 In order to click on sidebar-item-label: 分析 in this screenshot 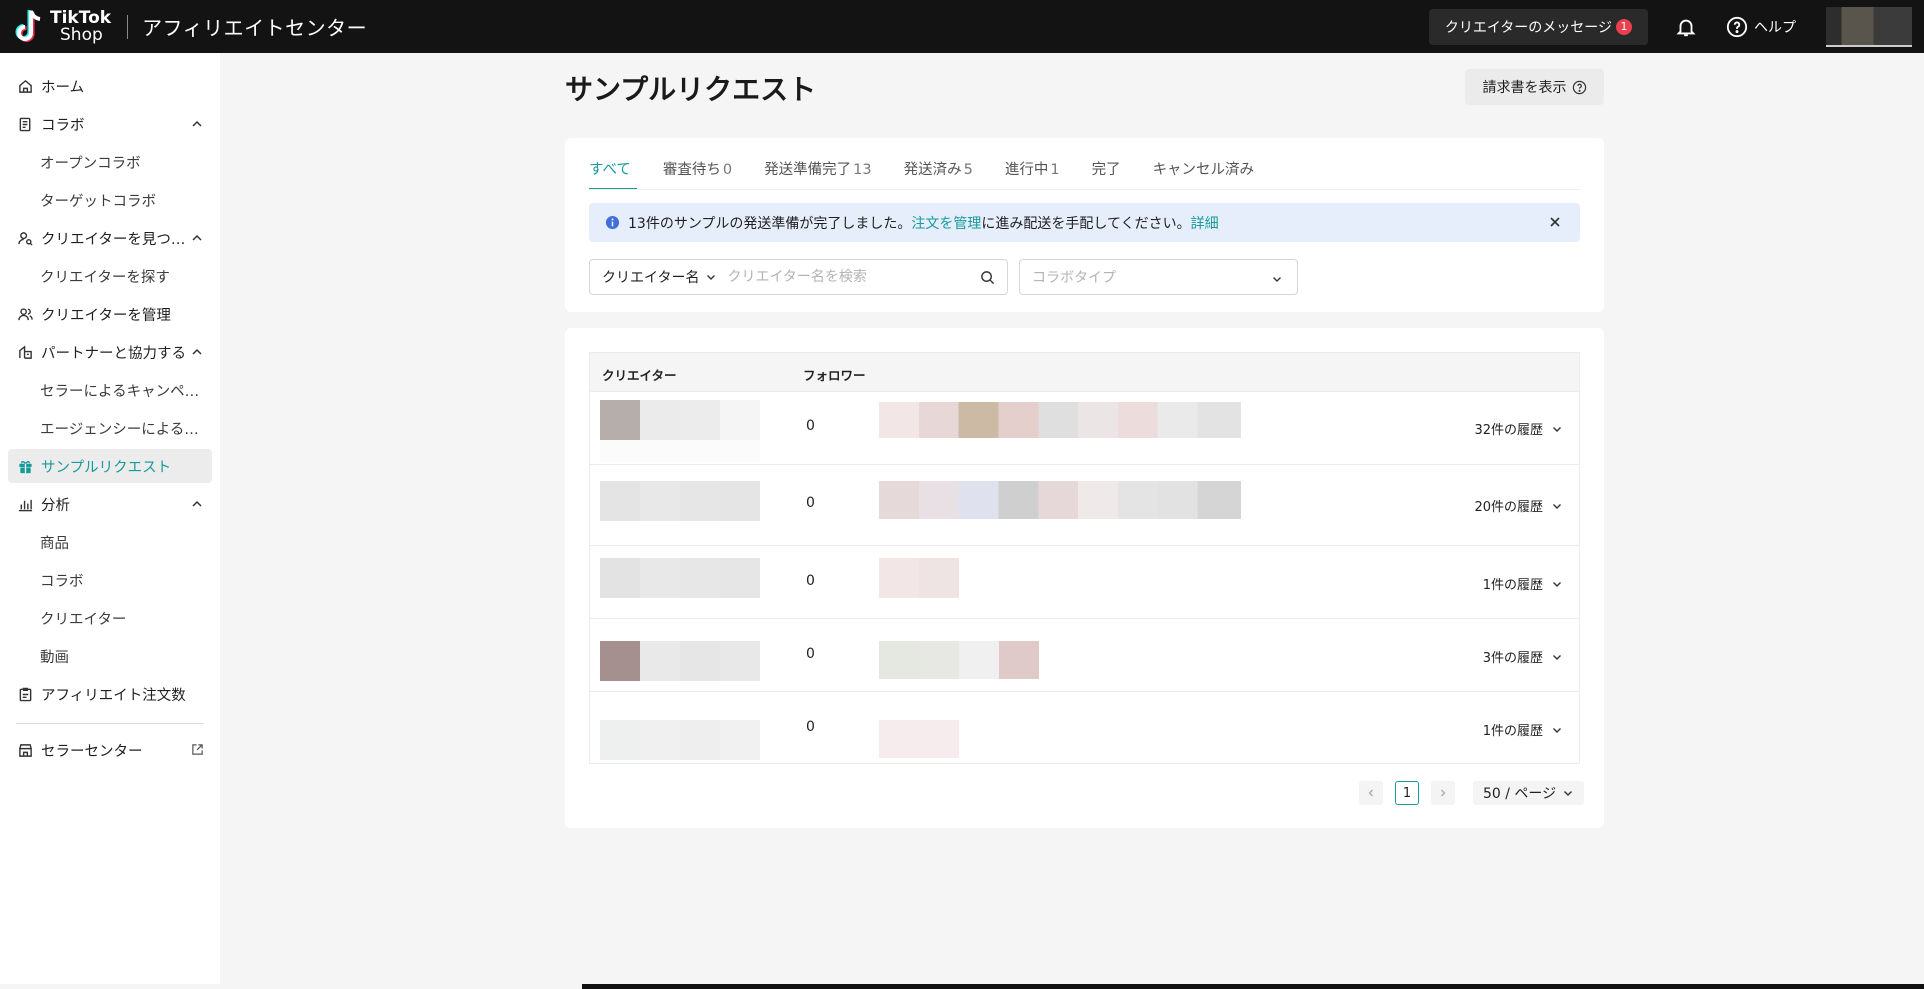, I will do `click(55, 505)`.